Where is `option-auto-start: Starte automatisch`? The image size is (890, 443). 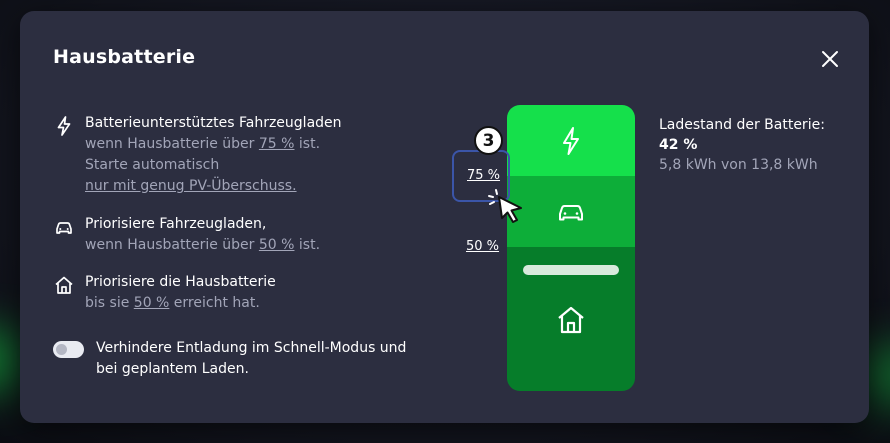
option-auto-start: Starte automatisch is located at coordinates (152, 165).